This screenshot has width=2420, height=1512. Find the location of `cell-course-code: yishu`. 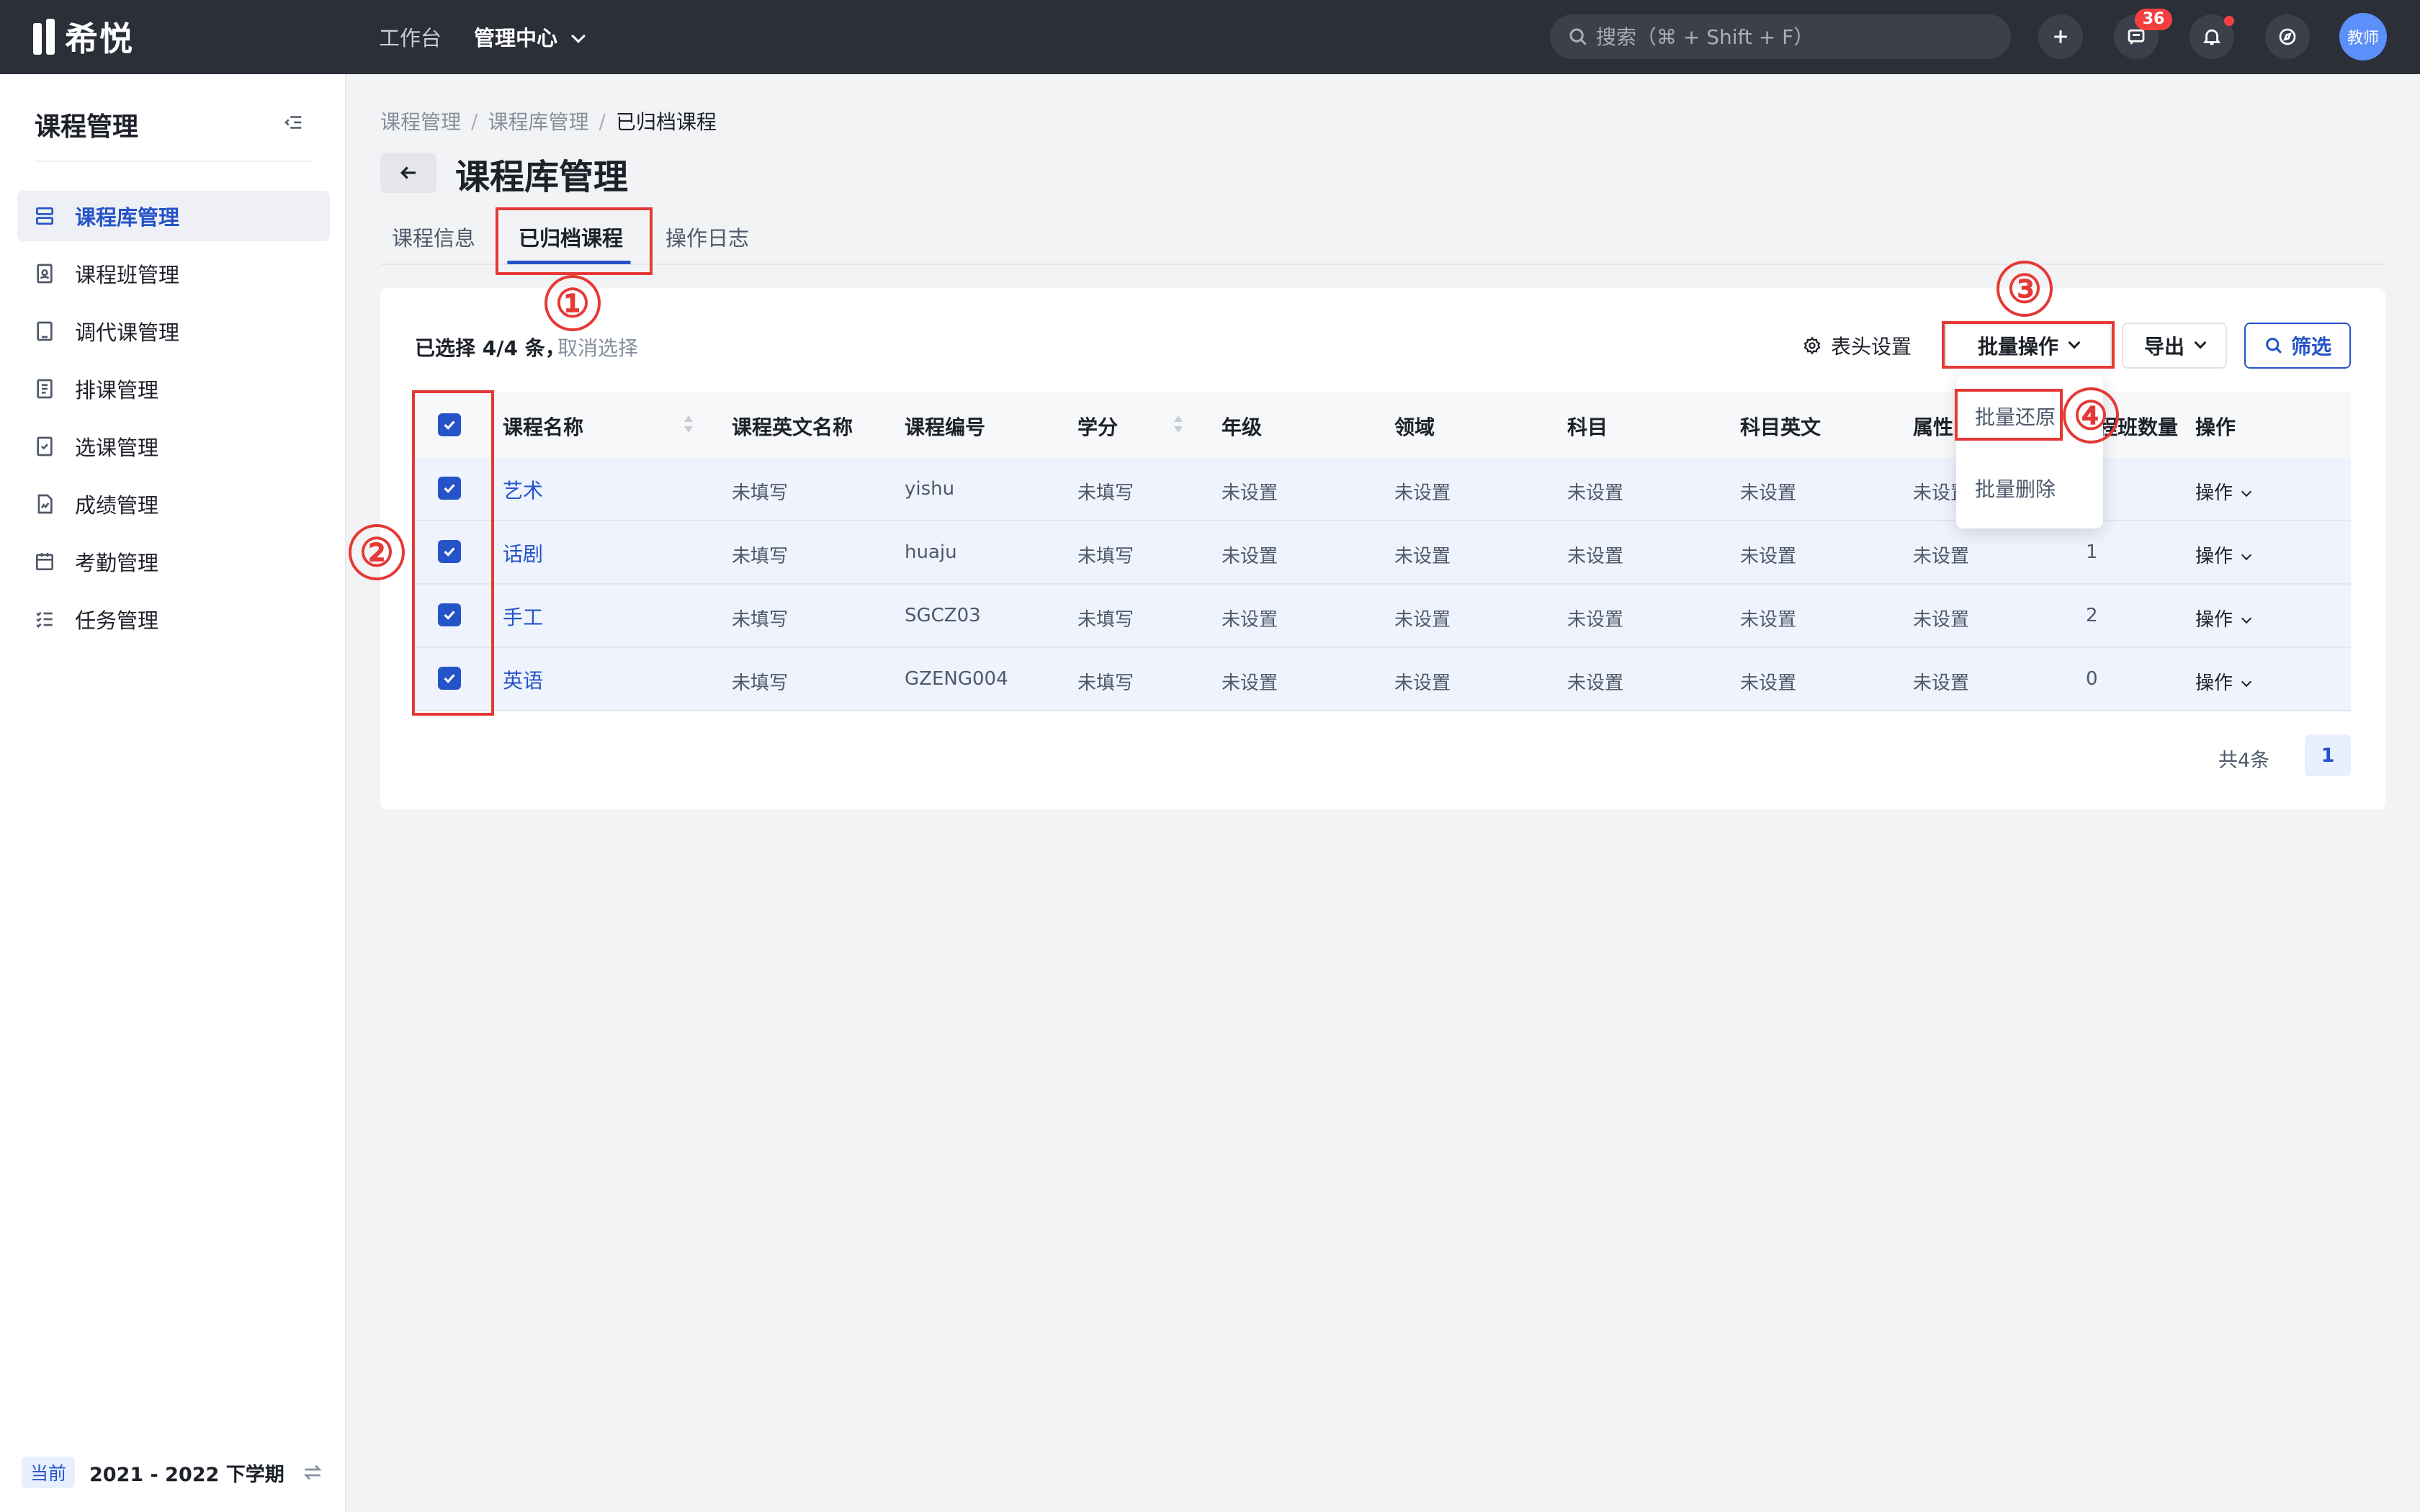

cell-course-code: yishu is located at coordinates (930, 489).